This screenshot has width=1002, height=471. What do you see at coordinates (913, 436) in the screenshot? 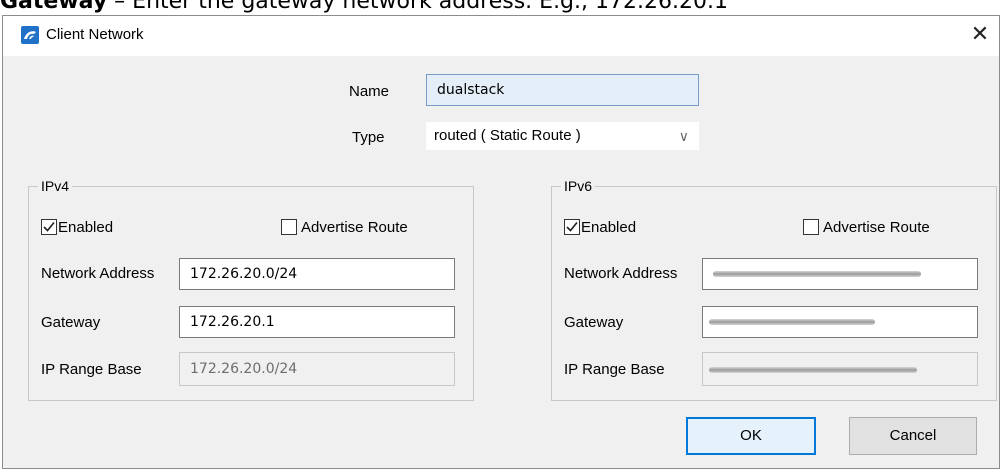
I see `cancel-button: Cancel` at bounding box center [913, 436].